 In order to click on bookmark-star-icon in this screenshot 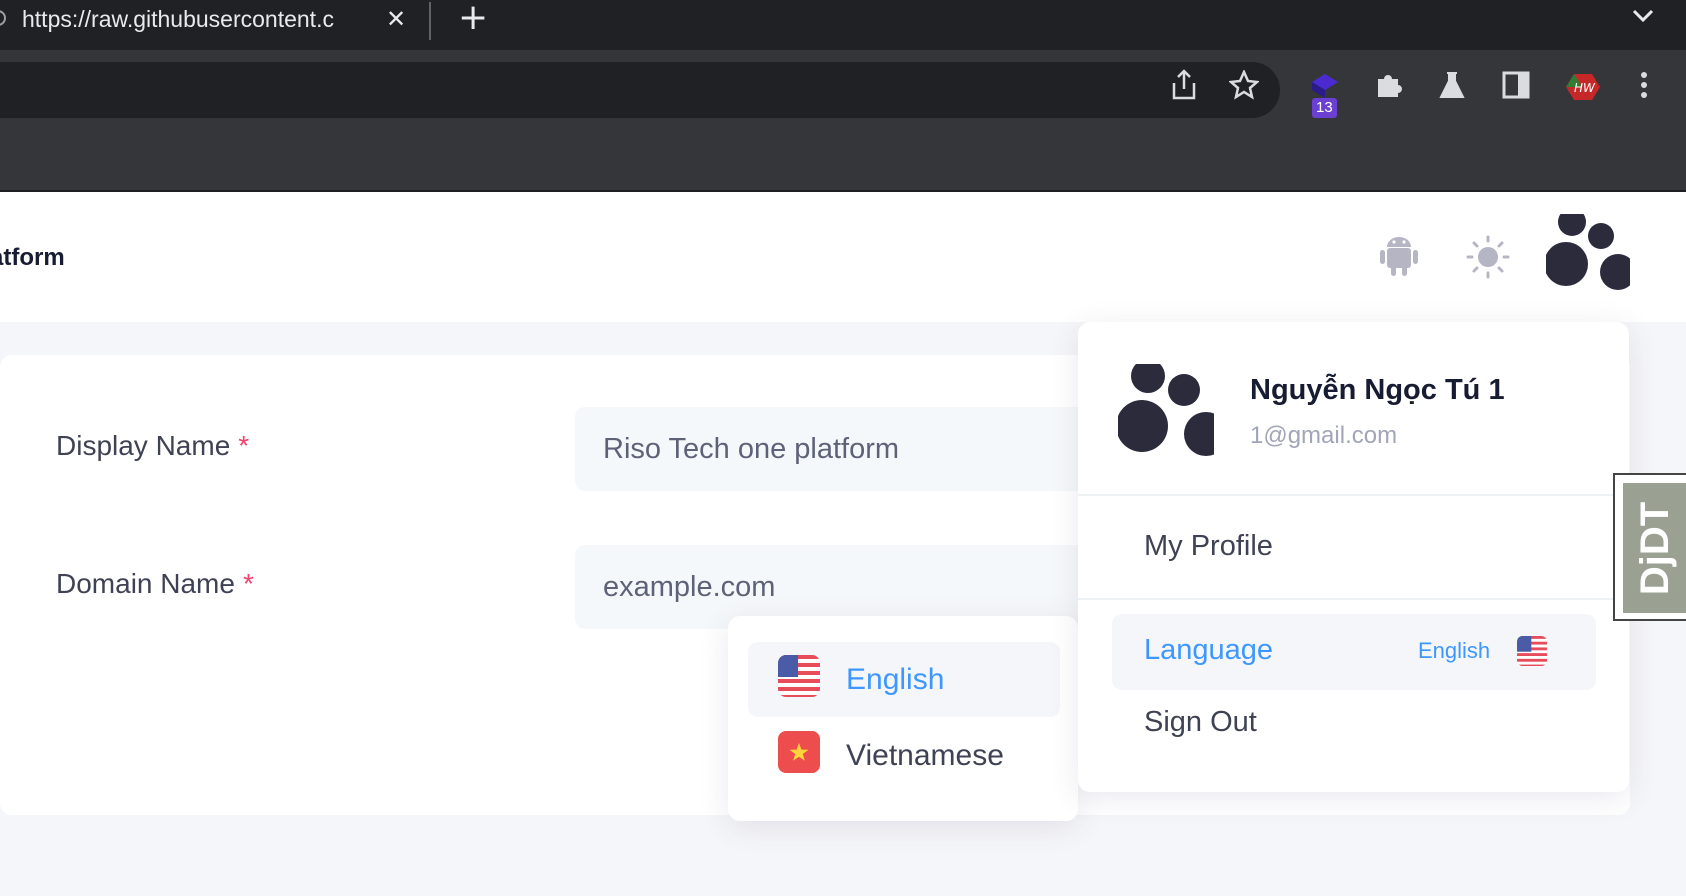, I will do `click(1244, 90)`.